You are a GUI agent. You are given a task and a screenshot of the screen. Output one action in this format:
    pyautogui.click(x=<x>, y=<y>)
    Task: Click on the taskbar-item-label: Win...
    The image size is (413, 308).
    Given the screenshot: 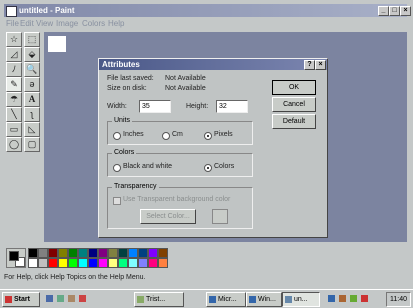 What is the action you would take?
    pyautogui.click(x=267, y=299)
    